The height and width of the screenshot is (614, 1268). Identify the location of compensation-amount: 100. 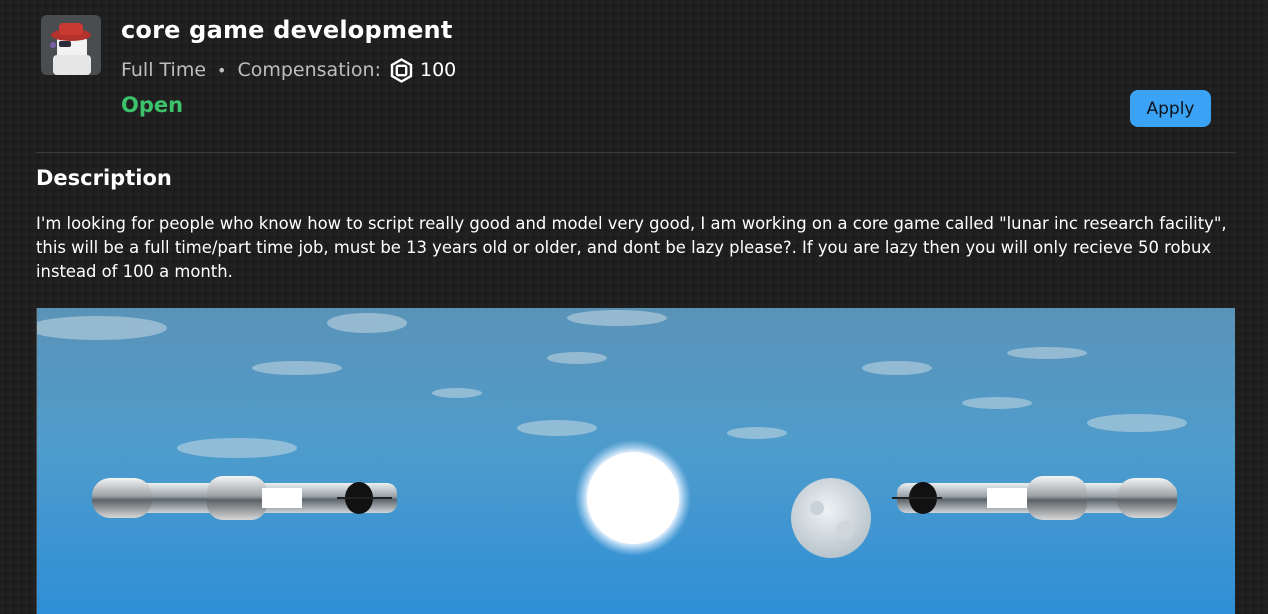
(438, 70).